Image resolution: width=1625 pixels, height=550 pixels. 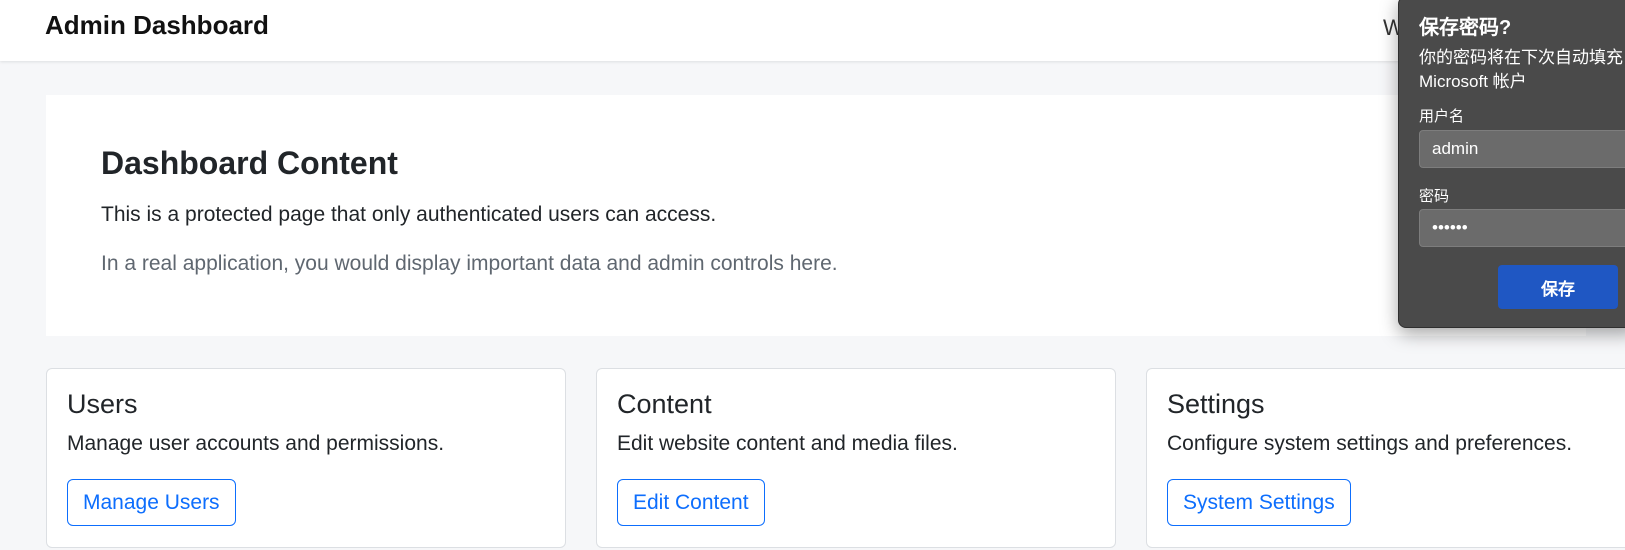 What do you see at coordinates (1259, 502) in the screenshot?
I see `system-settings-button: System Settings` at bounding box center [1259, 502].